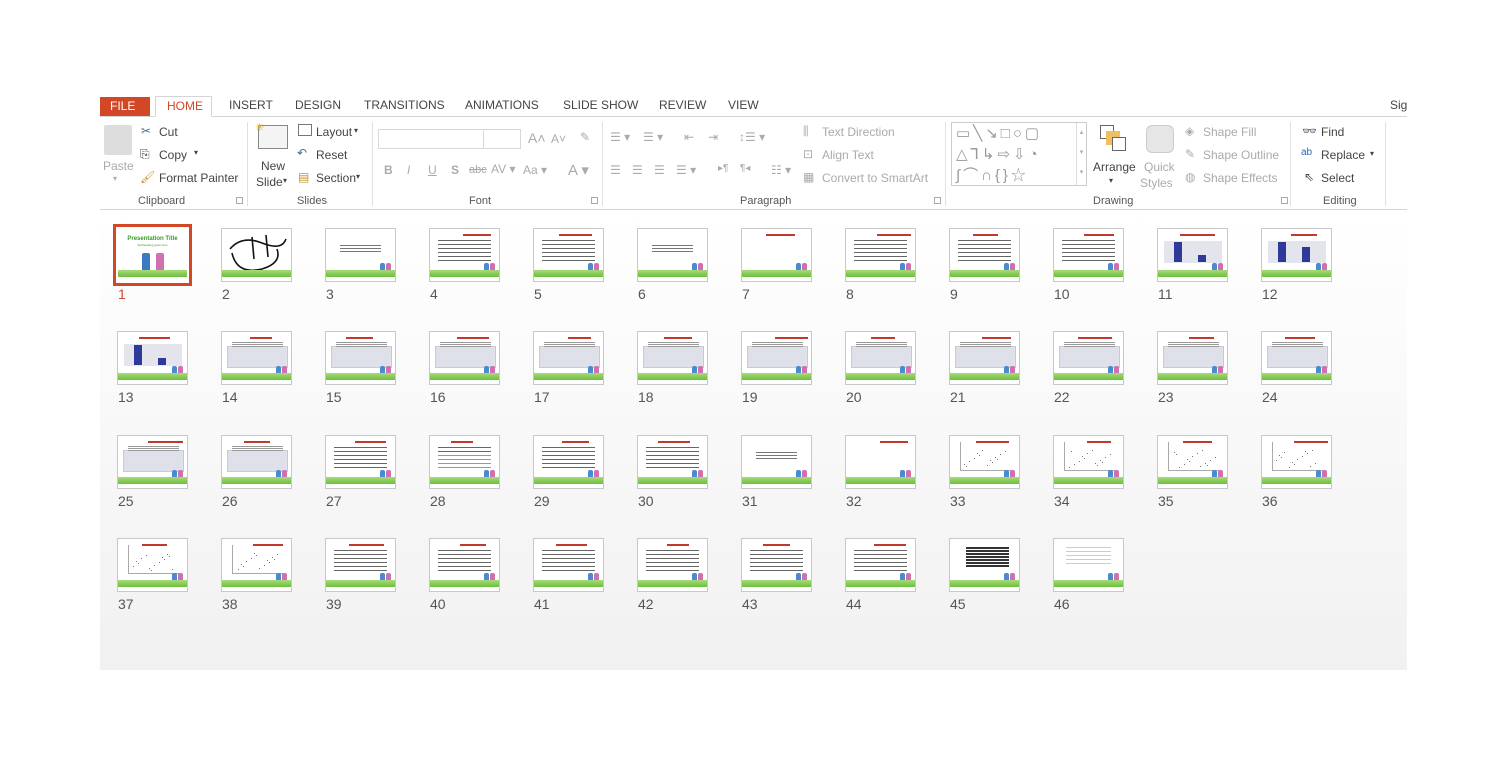 This screenshot has width=1507, height=770. Describe the element at coordinates (502, 139) in the screenshot. I see `font-size-select` at that location.